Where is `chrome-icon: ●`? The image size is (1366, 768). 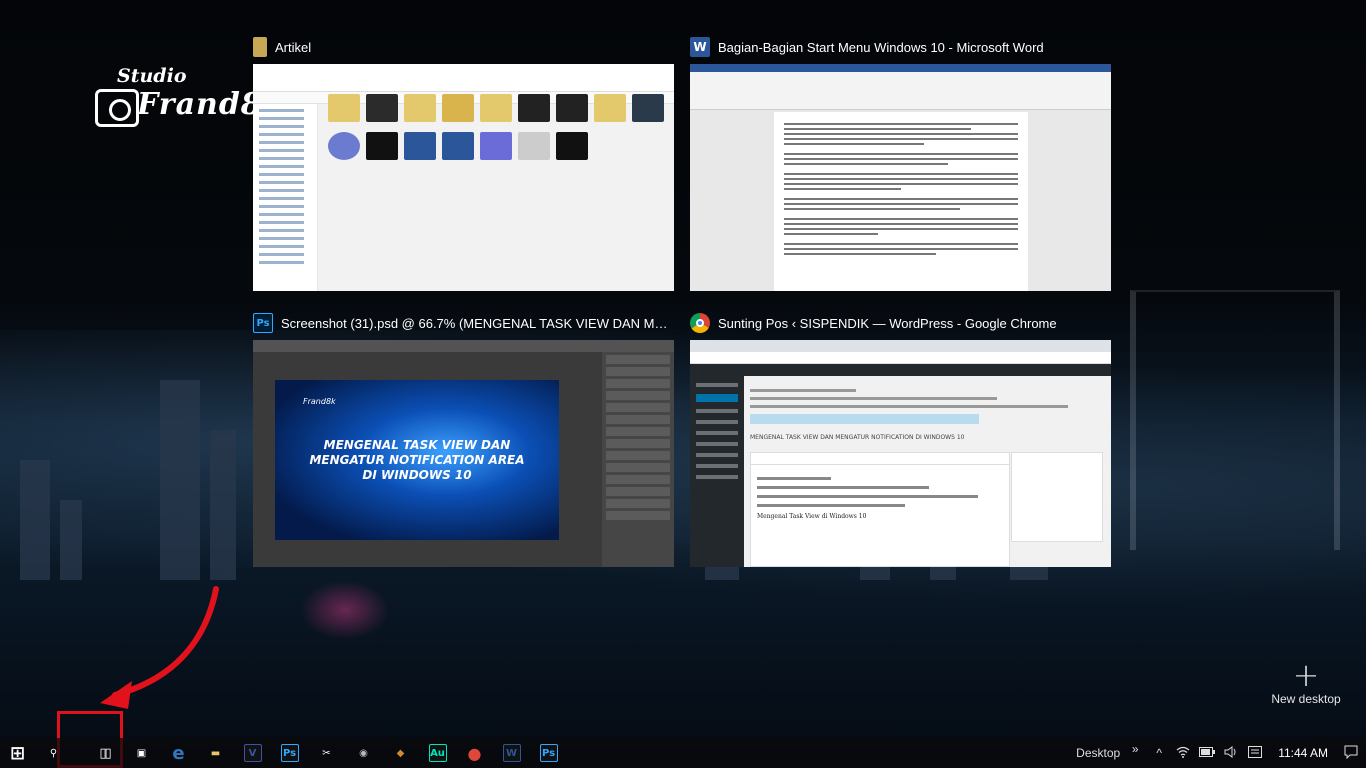
chrome-icon: ● is located at coordinates (474, 753).